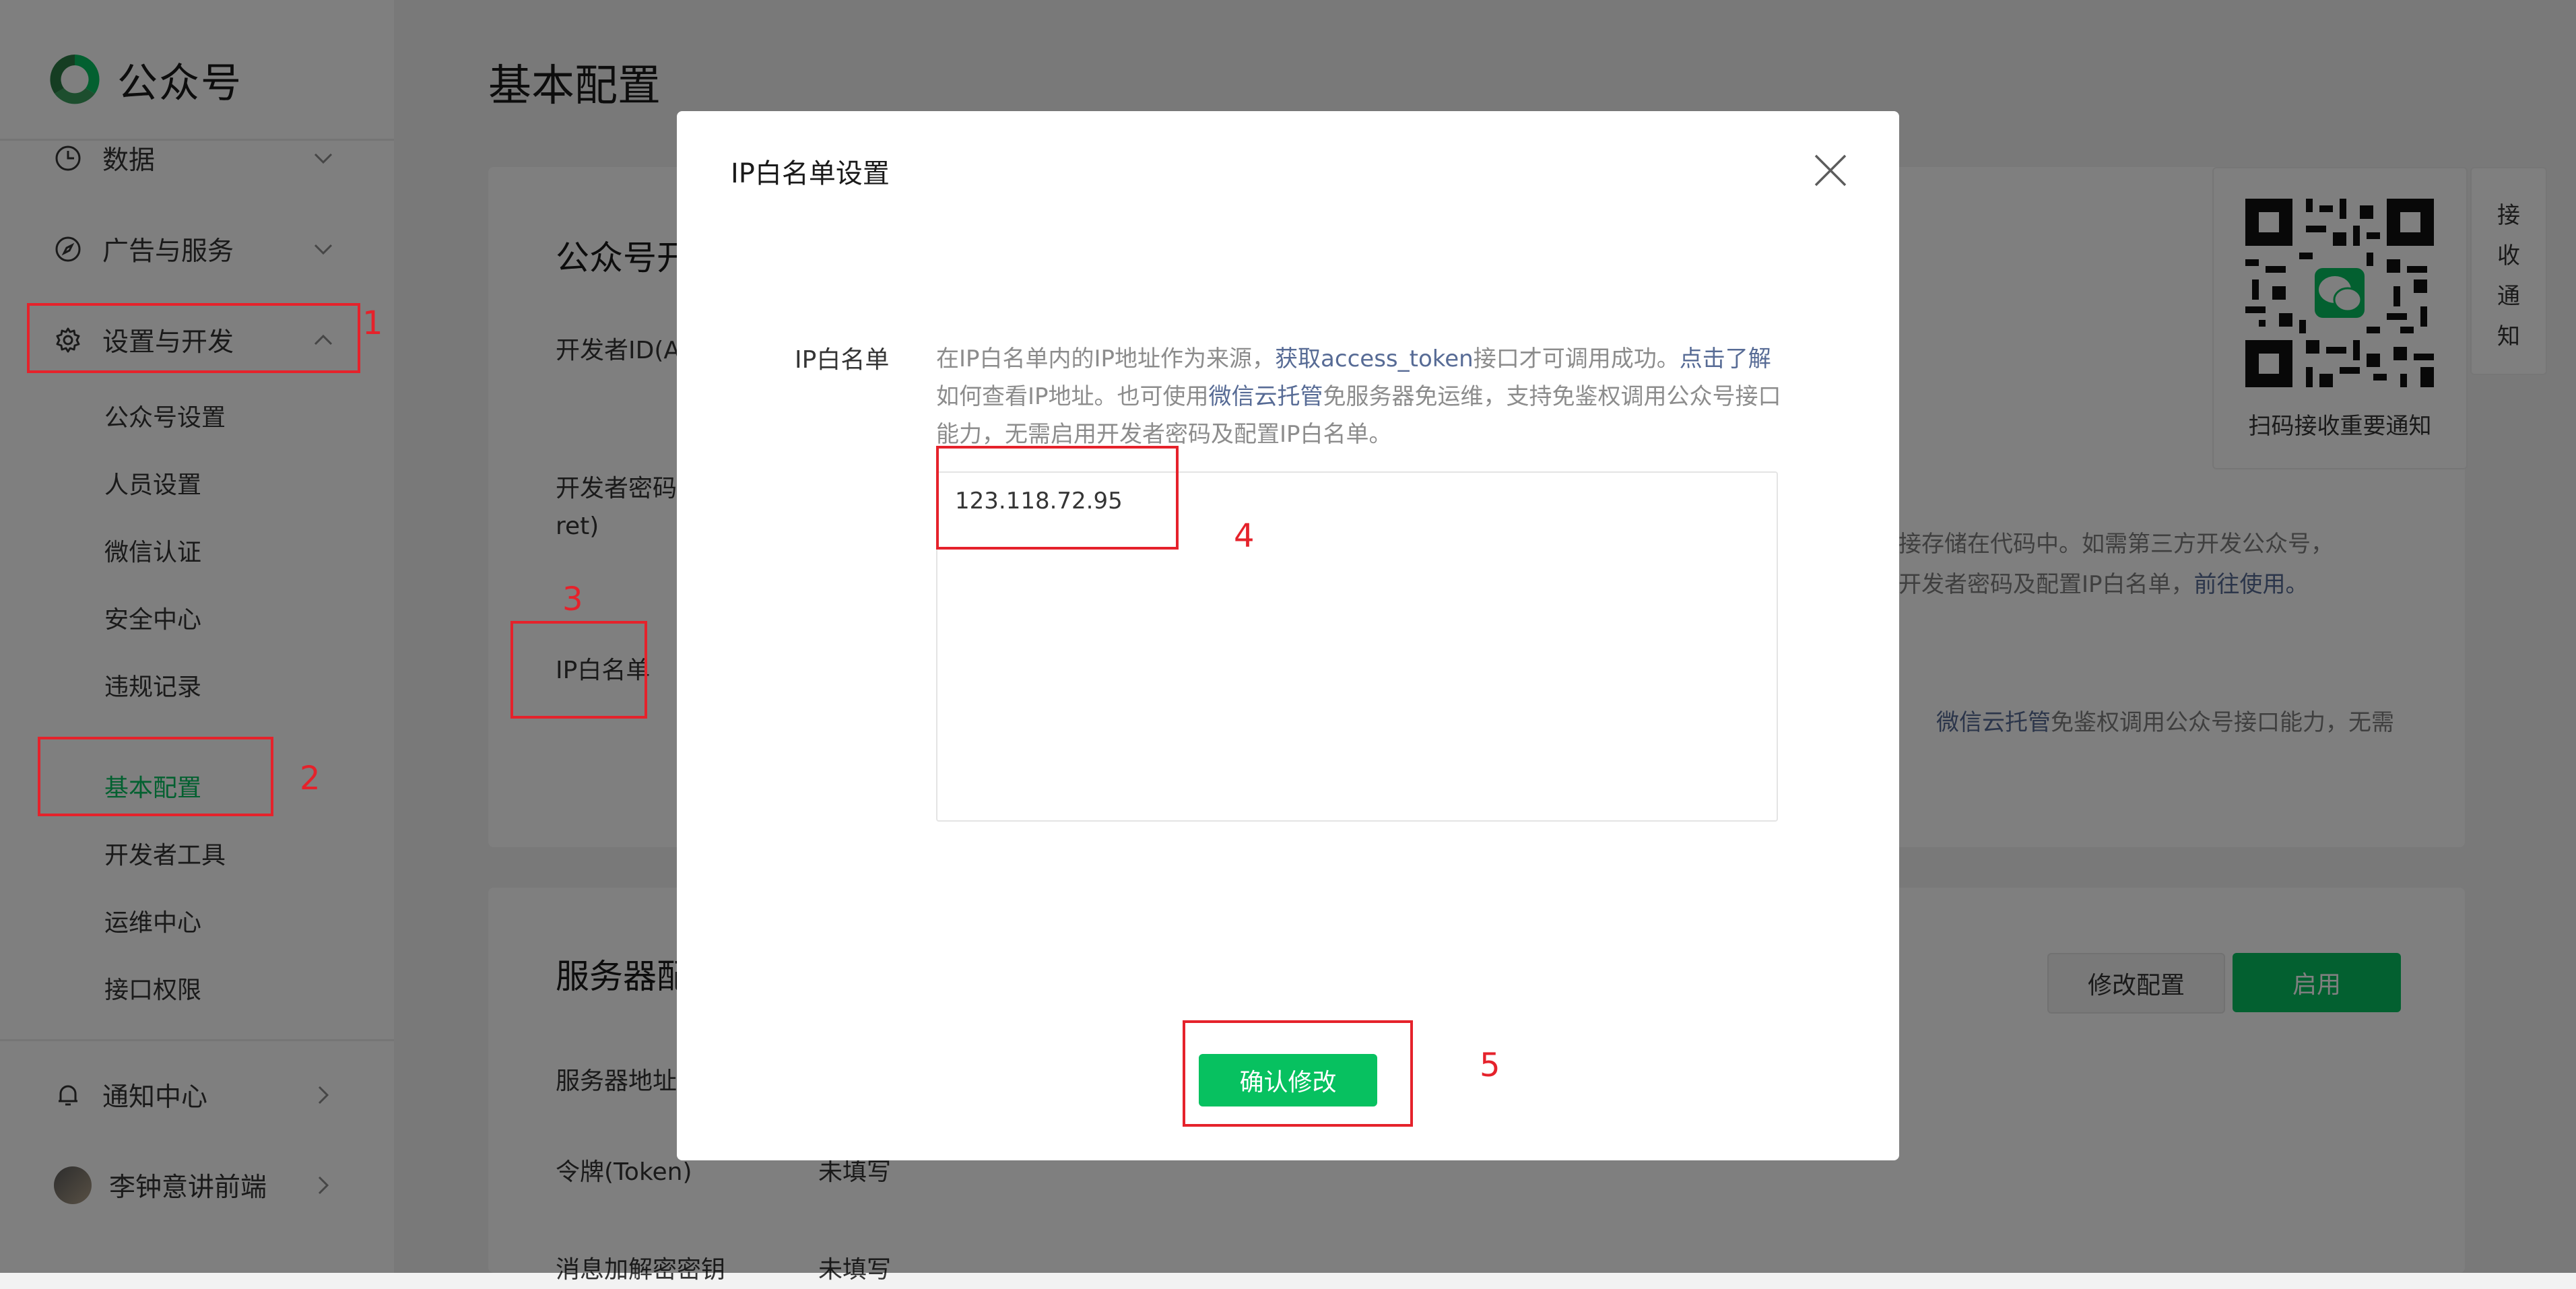  What do you see at coordinates (1374, 358) in the screenshot?
I see `access-token-link: 获取access_token` at bounding box center [1374, 358].